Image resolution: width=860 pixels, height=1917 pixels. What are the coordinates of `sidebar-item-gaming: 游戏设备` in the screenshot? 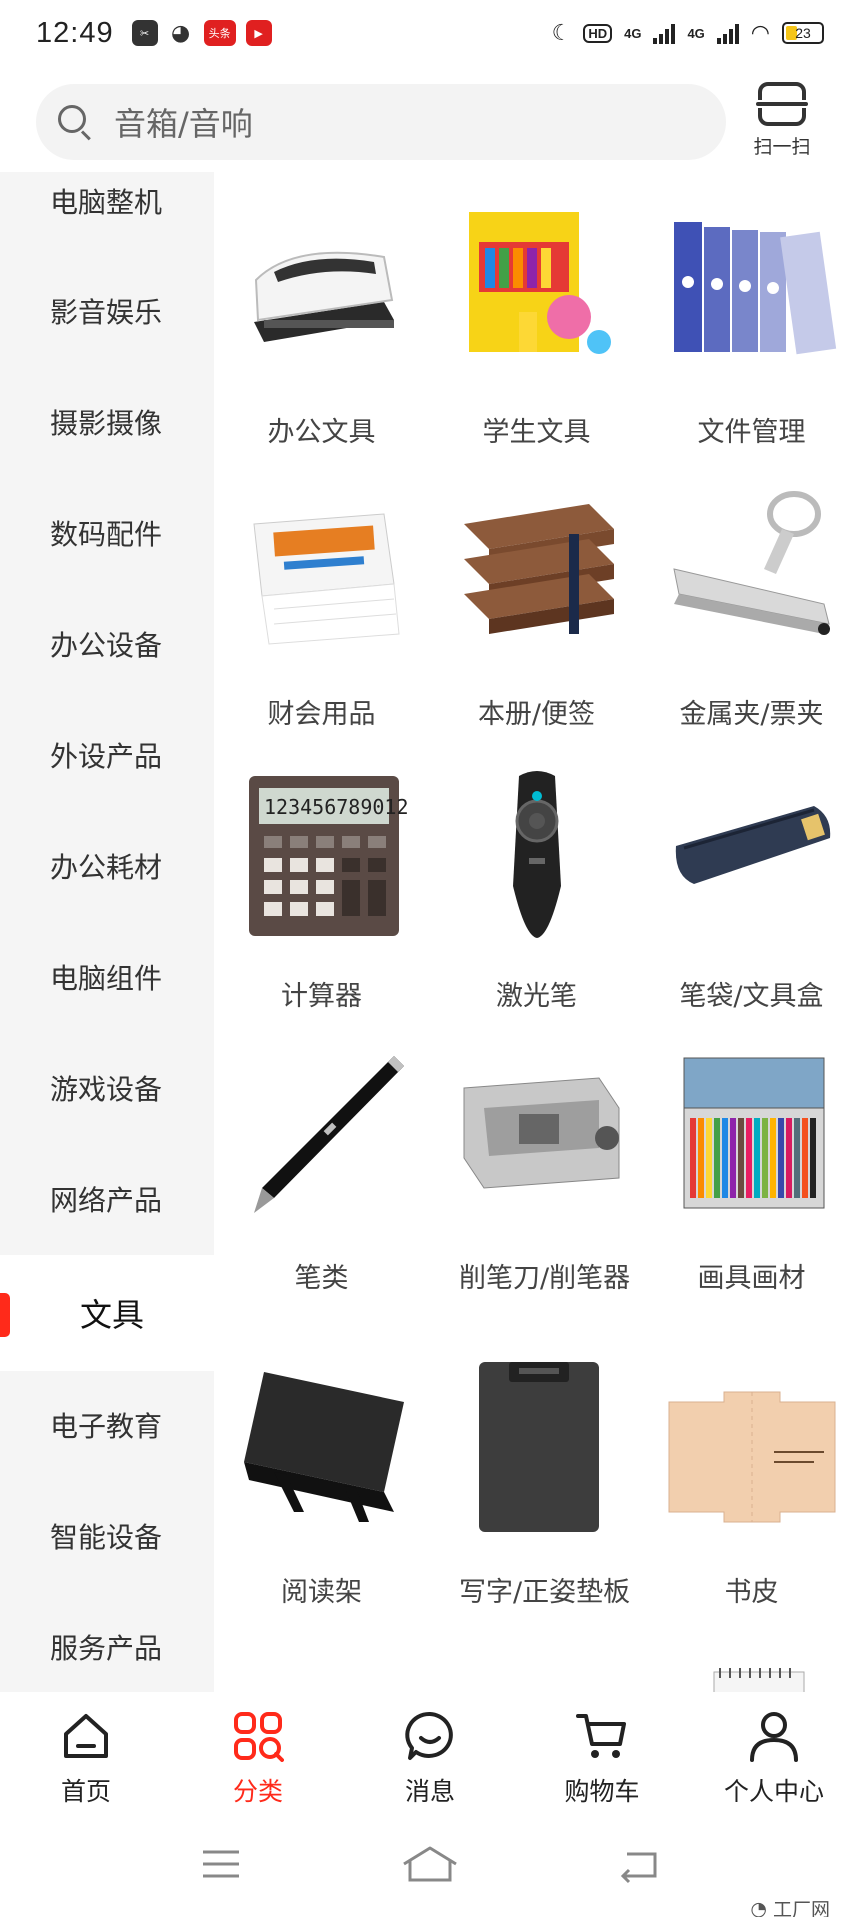 It's located at (107, 1088).